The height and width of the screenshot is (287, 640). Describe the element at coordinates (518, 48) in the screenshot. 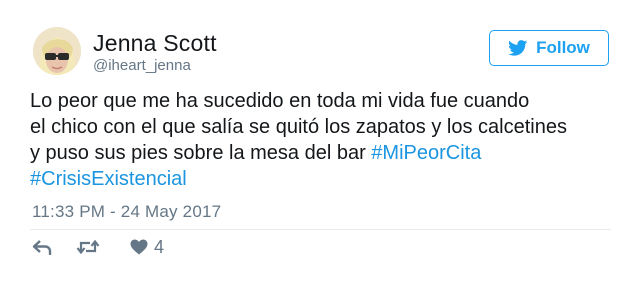

I see `bird-icon` at that location.